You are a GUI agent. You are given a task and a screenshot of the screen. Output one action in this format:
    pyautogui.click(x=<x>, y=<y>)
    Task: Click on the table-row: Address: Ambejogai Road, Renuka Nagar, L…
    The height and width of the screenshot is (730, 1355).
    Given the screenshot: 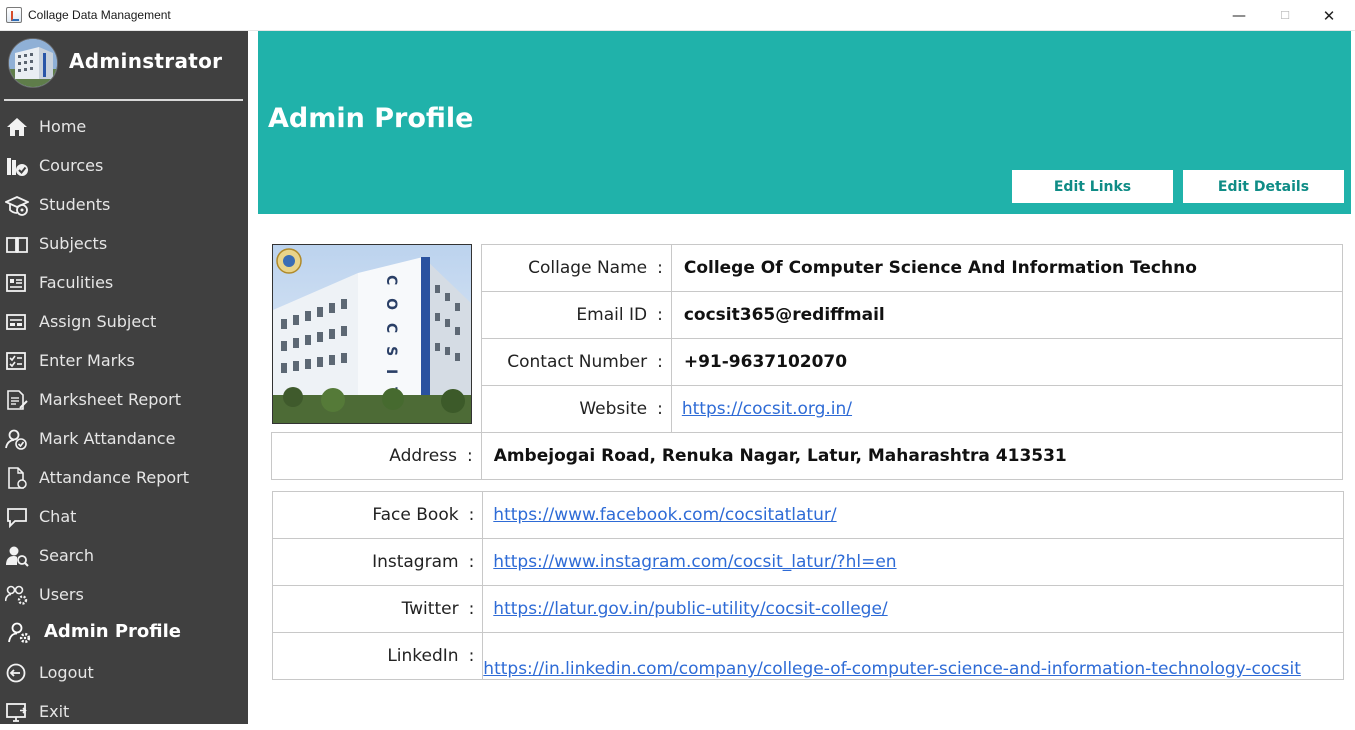 What is the action you would take?
    pyautogui.click(x=807, y=456)
    